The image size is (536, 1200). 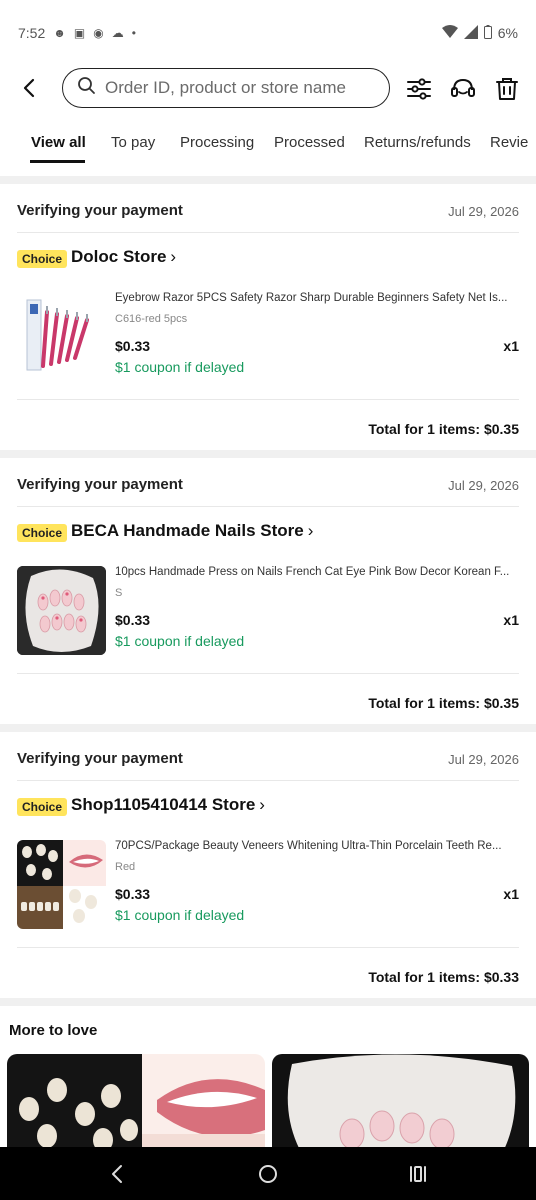 I want to click on store-link: Doloc Store ›, so click(x=123, y=257).